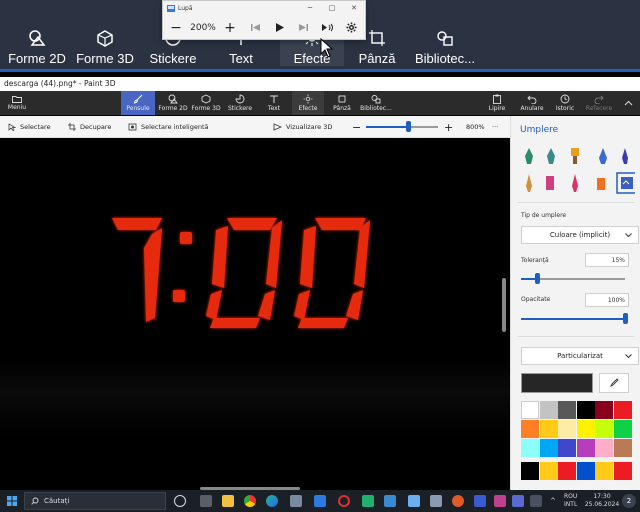 The width and height of the screenshot is (640, 512). What do you see at coordinates (310, 8) in the screenshot?
I see `minimize-icon: ─` at bounding box center [310, 8].